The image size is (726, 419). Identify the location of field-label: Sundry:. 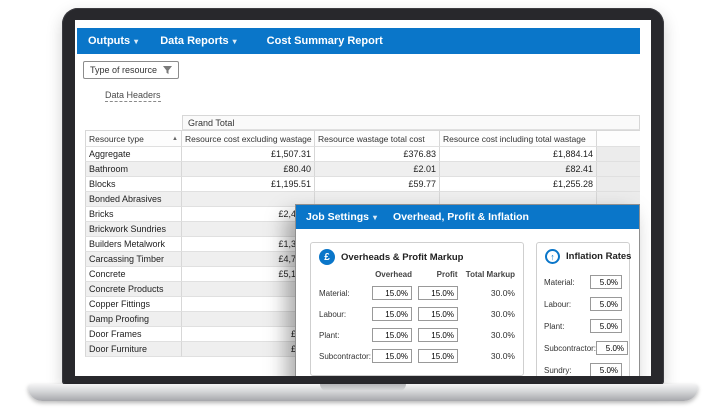
(558, 370).